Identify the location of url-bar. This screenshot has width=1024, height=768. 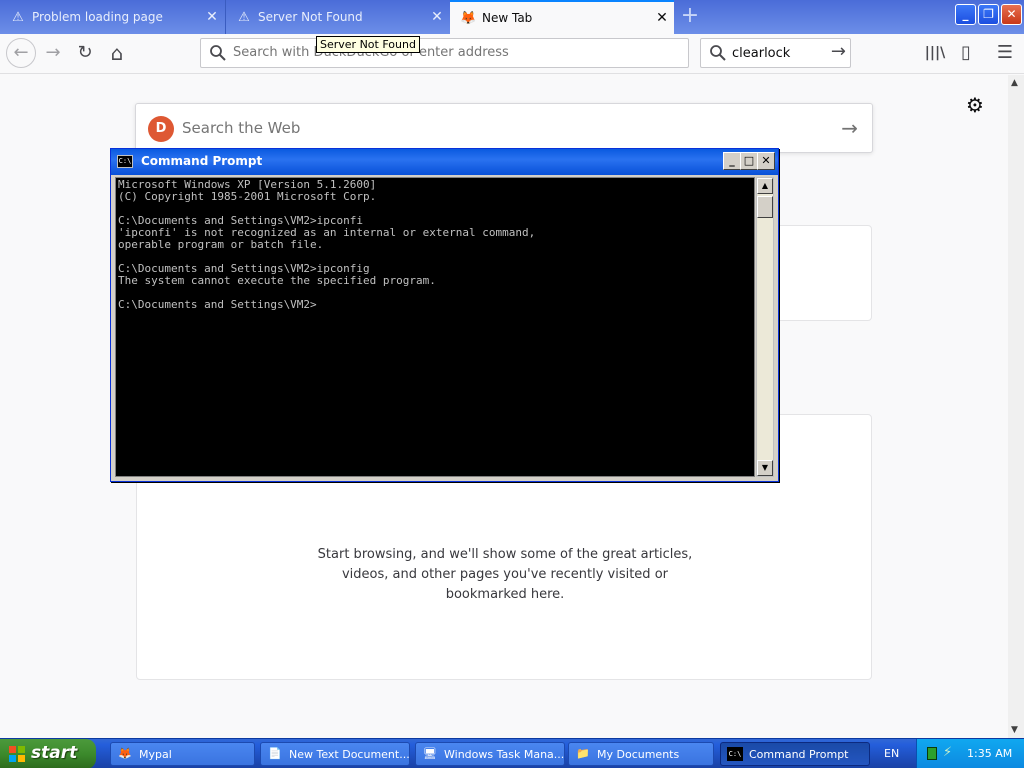
(444, 53).